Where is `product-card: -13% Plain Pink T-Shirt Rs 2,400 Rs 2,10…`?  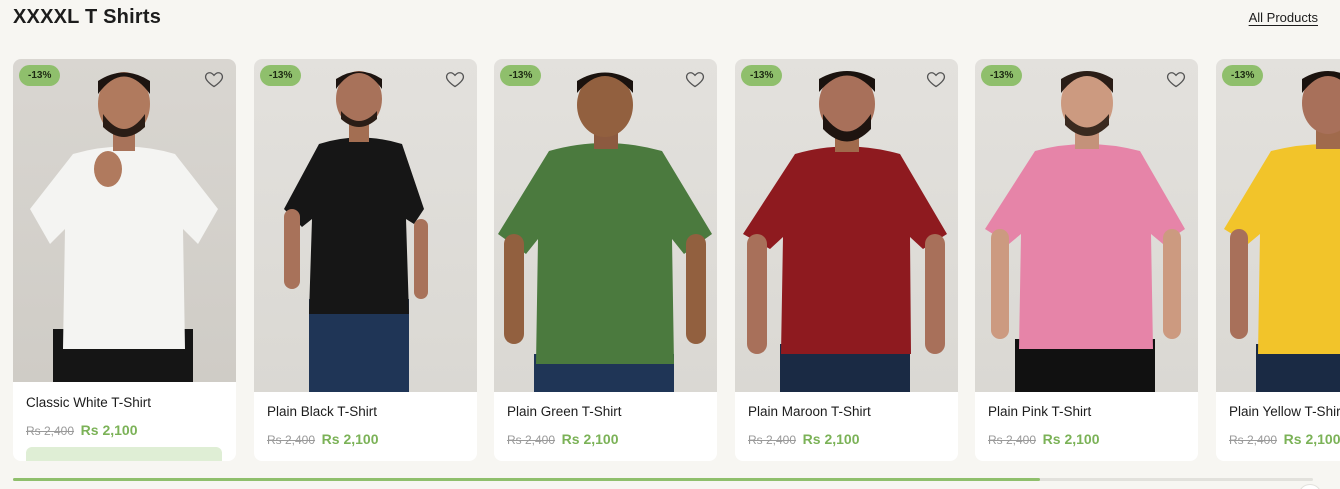 product-card: -13% Plain Pink T-Shirt Rs 2,400 Rs 2,10… is located at coordinates (1086, 260).